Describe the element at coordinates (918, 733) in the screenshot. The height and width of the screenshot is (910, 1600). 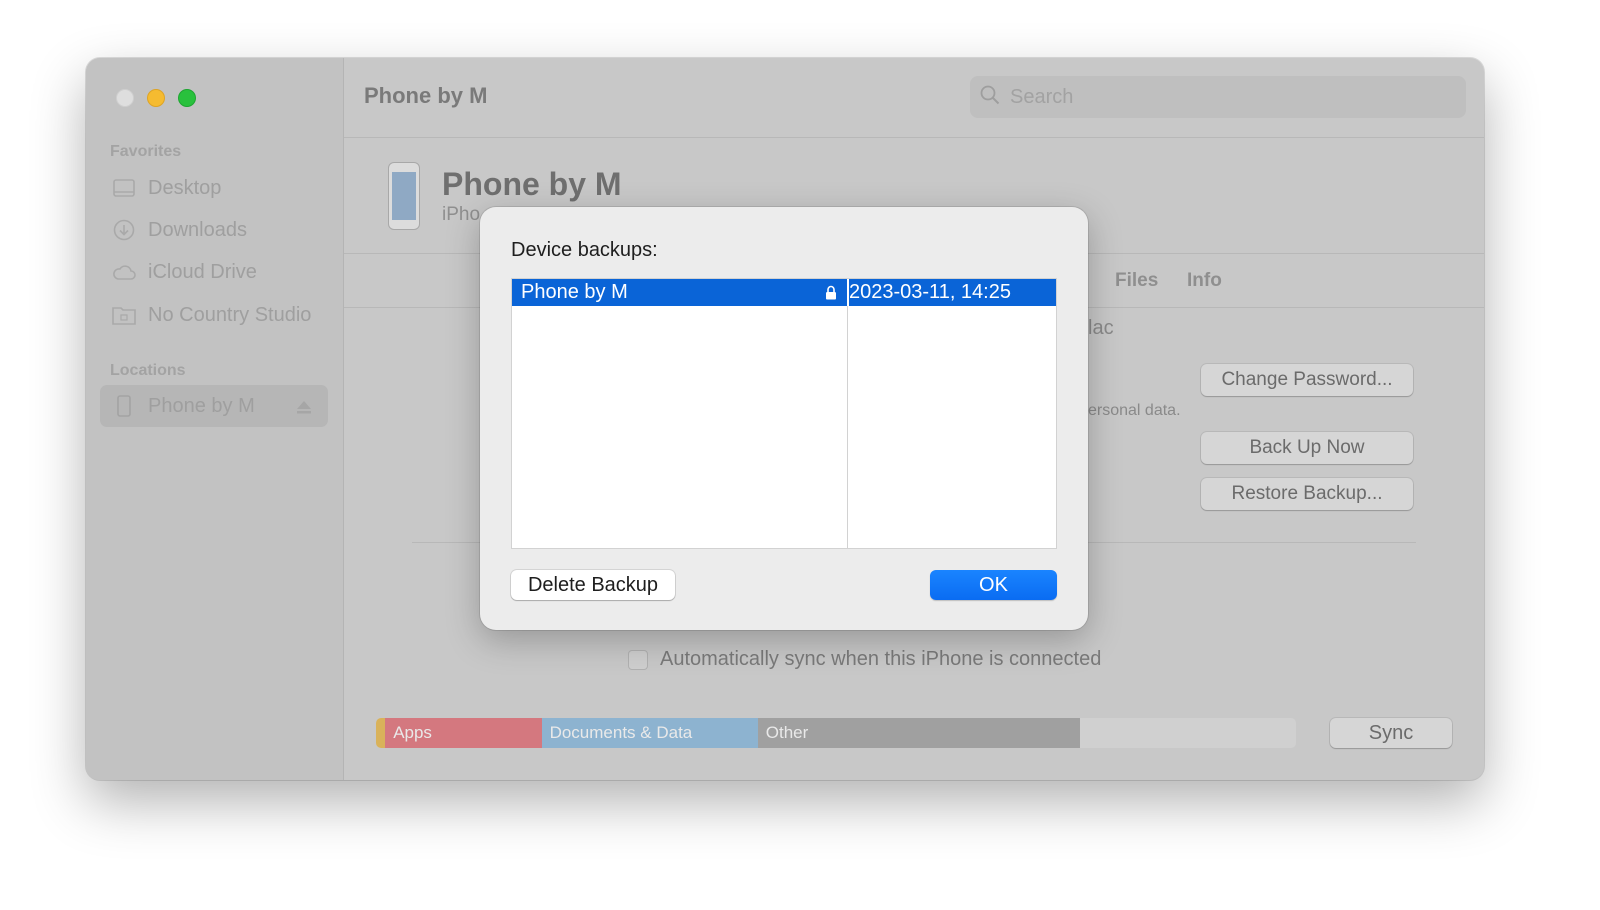
I see `storage-segment: Other` at that location.